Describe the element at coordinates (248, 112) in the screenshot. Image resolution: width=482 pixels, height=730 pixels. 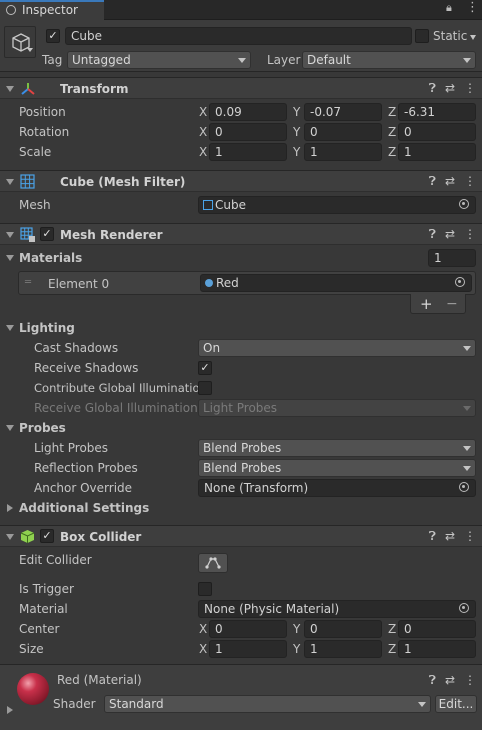
I see `position-x-field: 0.09` at that location.